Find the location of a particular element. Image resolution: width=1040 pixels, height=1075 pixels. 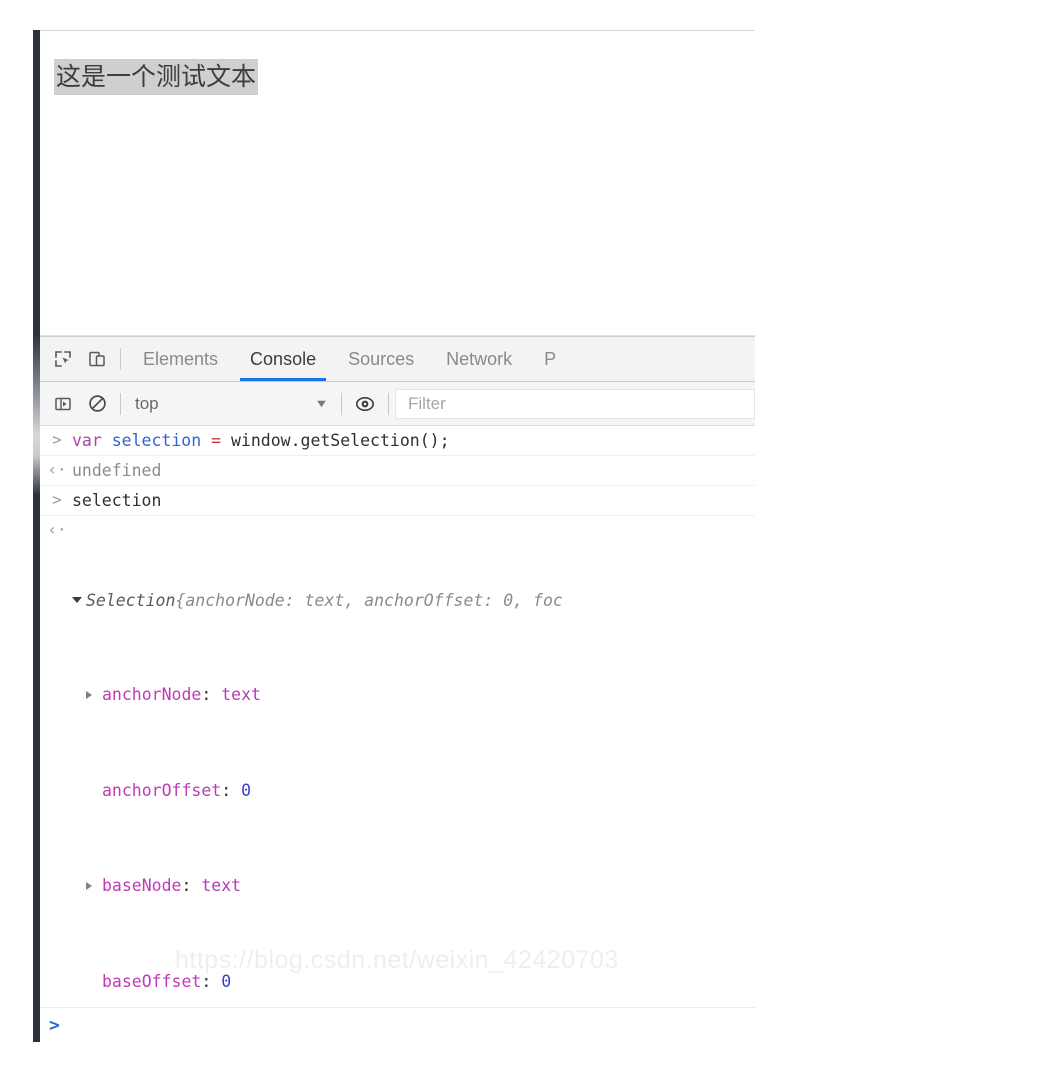

selected-page-text: 这是一个测试文本 is located at coordinates (156, 77).